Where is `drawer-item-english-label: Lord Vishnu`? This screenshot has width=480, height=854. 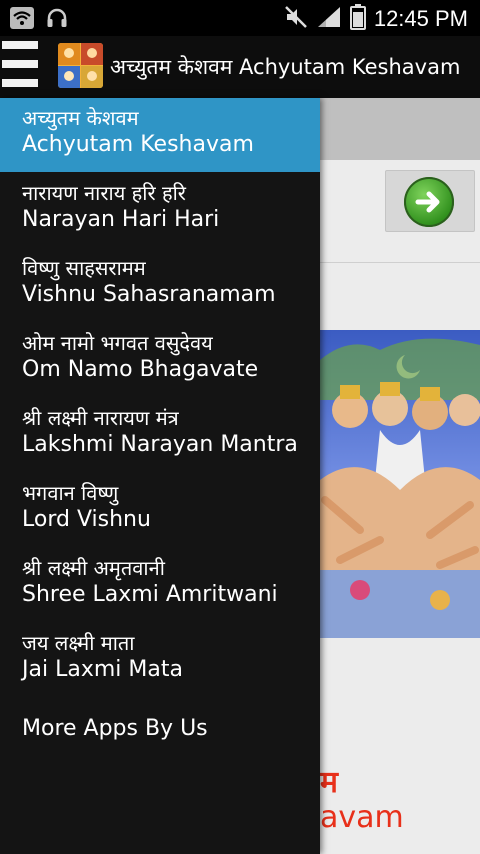 drawer-item-english-label: Lord Vishnu is located at coordinates (86, 519).